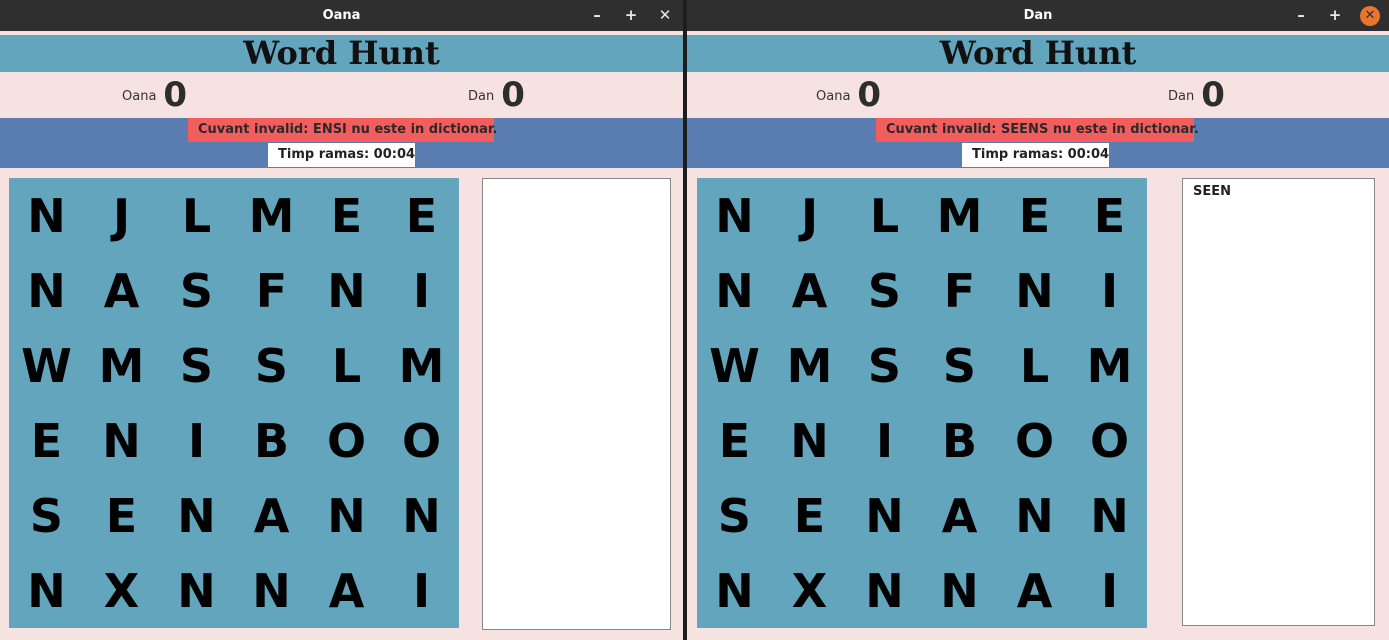 This screenshot has height=640, width=1389. Describe the element at coordinates (1038, 53) in the screenshot. I see `game-title: Word Hunt` at that location.